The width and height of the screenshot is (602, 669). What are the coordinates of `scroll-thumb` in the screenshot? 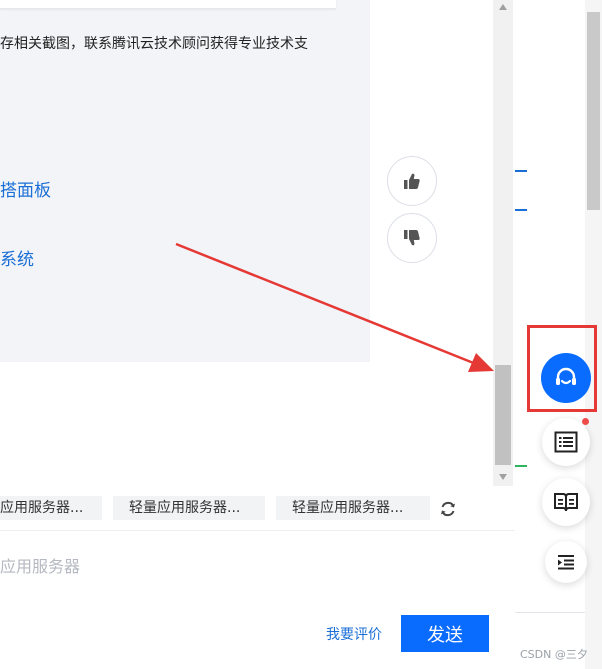 It's located at (503, 415).